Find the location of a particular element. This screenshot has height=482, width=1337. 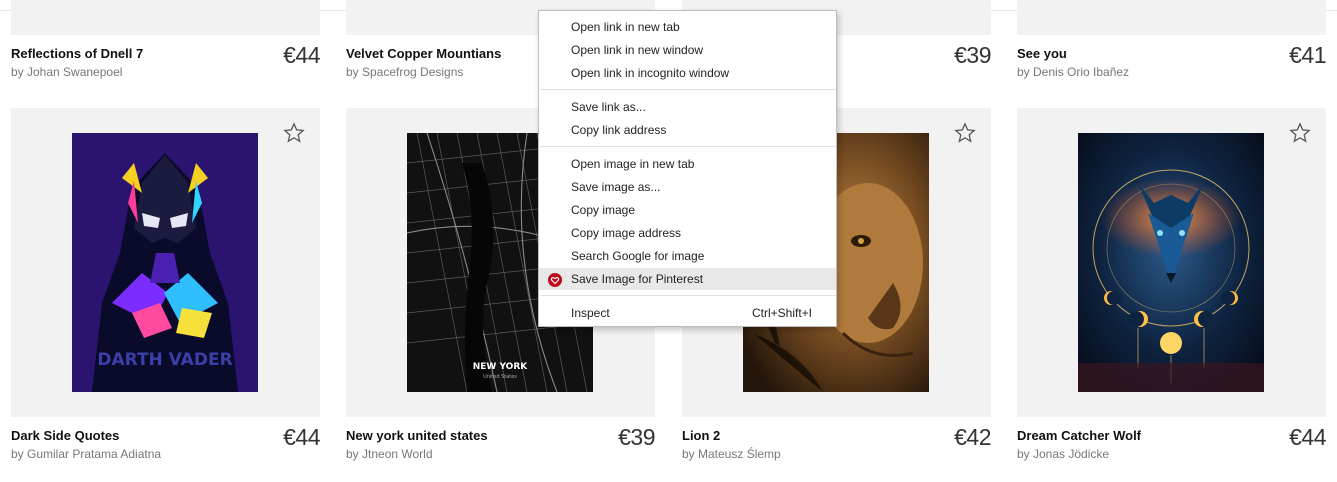

product-artist: by Jtneon World is located at coordinates (389, 454).